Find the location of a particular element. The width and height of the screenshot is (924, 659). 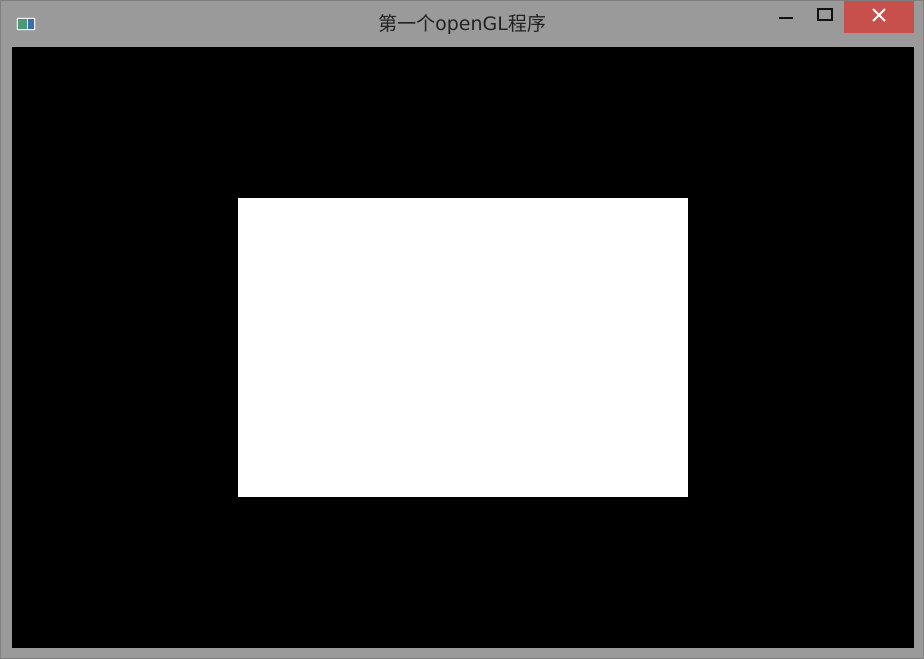

title-bar: 第一个openGL程序 is located at coordinates (462, 23).